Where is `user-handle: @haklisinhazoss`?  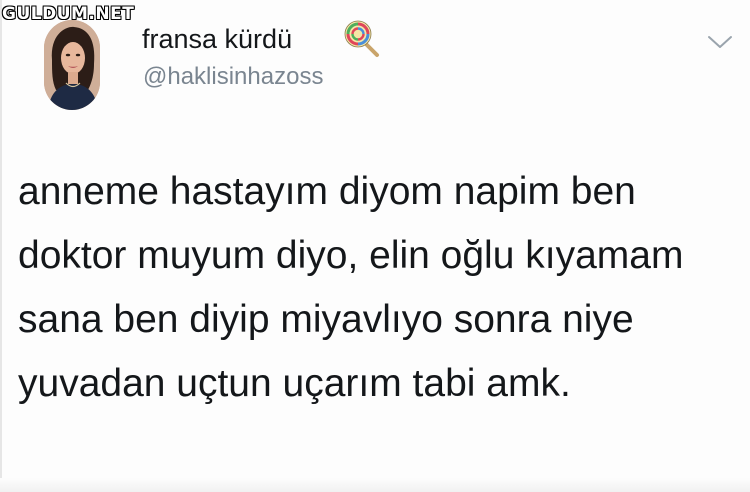 user-handle: @haklisinhazoss is located at coordinates (233, 77).